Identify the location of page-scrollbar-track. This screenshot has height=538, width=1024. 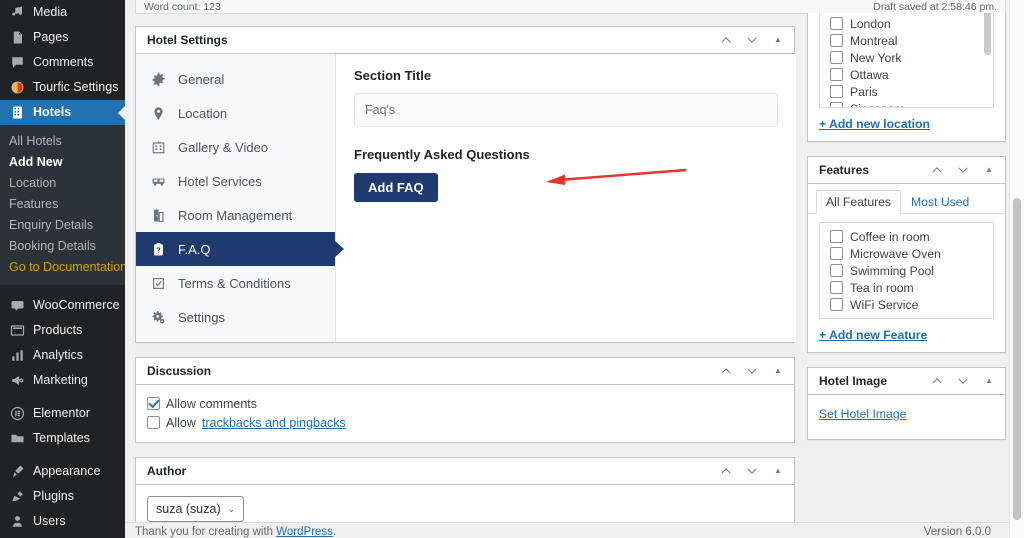
(1016, 269).